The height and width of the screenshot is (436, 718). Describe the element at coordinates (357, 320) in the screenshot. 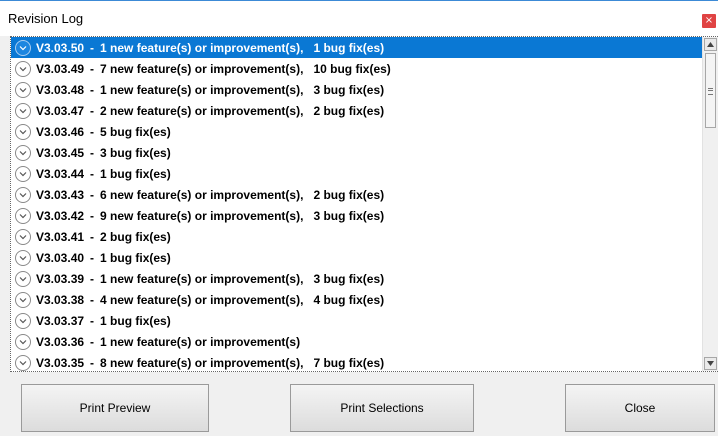

I see `revision-row: V3.03.37-1 bug fix(es)` at that location.